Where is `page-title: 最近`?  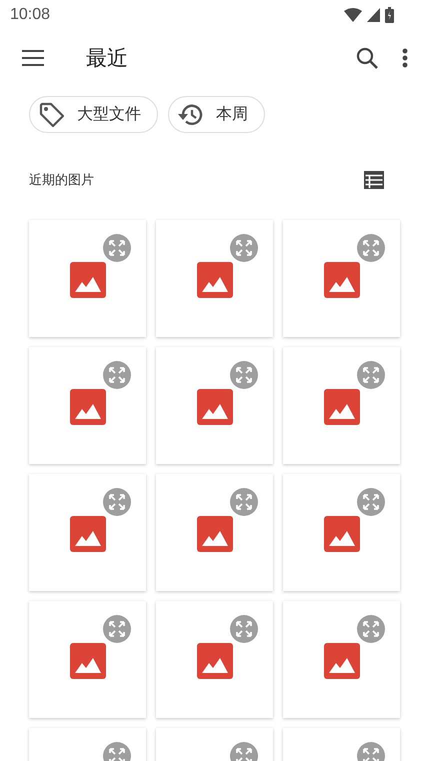
page-title: 最近 is located at coordinates (107, 58).